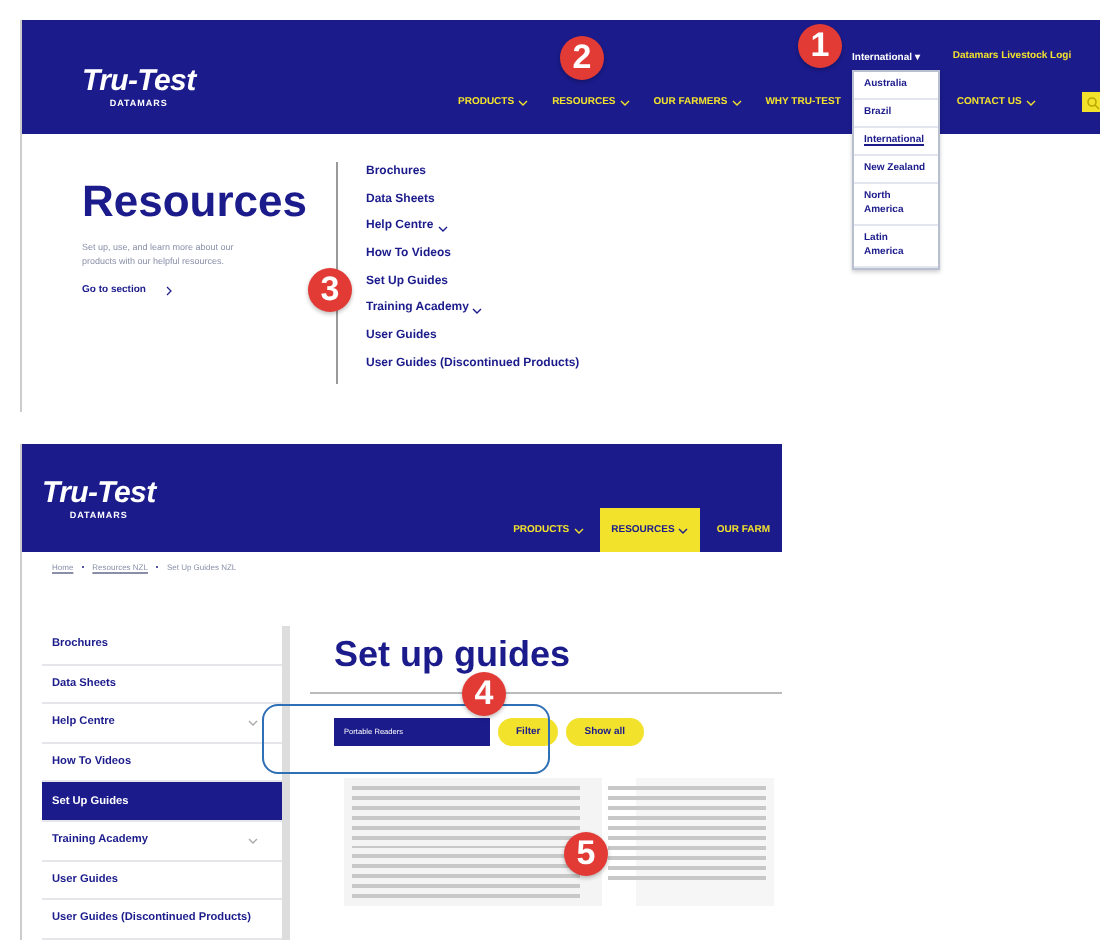 This screenshot has width=1100, height=940. I want to click on chevron-right-icon, so click(168, 290).